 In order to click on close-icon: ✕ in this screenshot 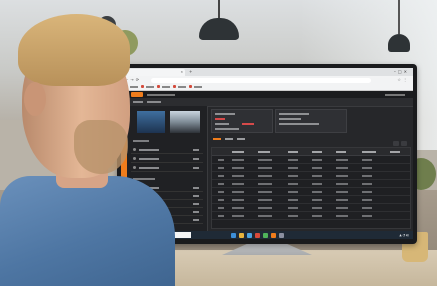, I will do `click(181, 72)`.